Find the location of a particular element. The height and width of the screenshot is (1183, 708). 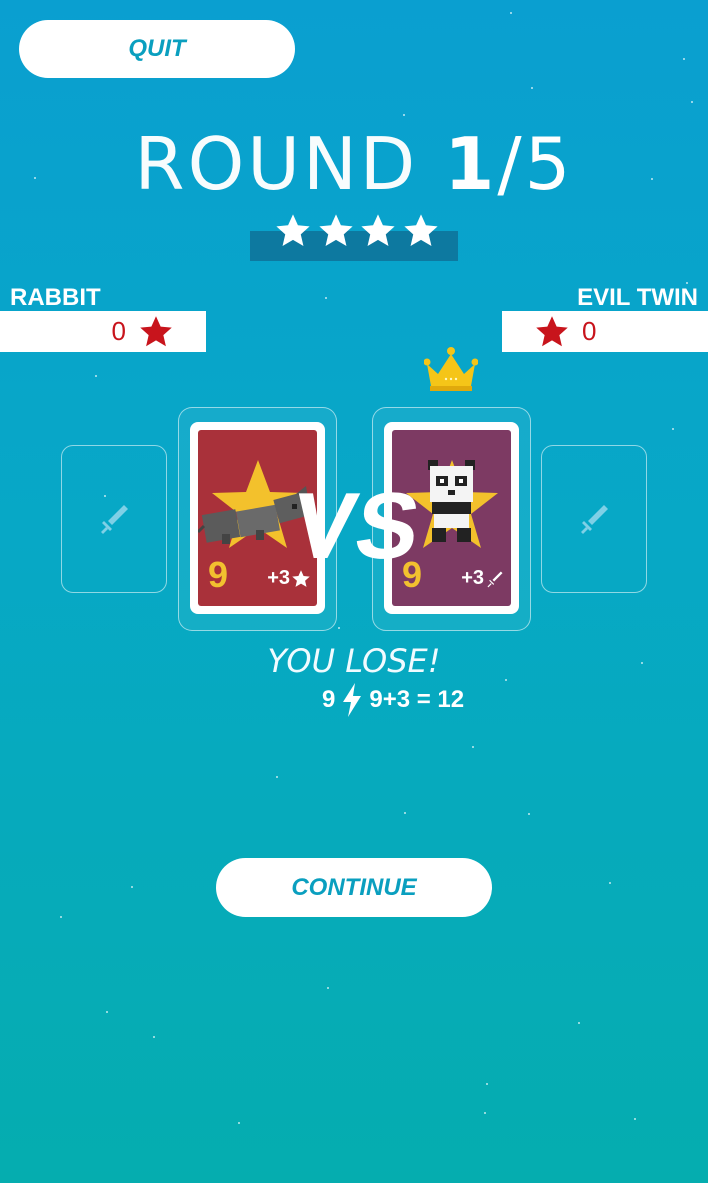

vs-label: VS is located at coordinates (357, 521).